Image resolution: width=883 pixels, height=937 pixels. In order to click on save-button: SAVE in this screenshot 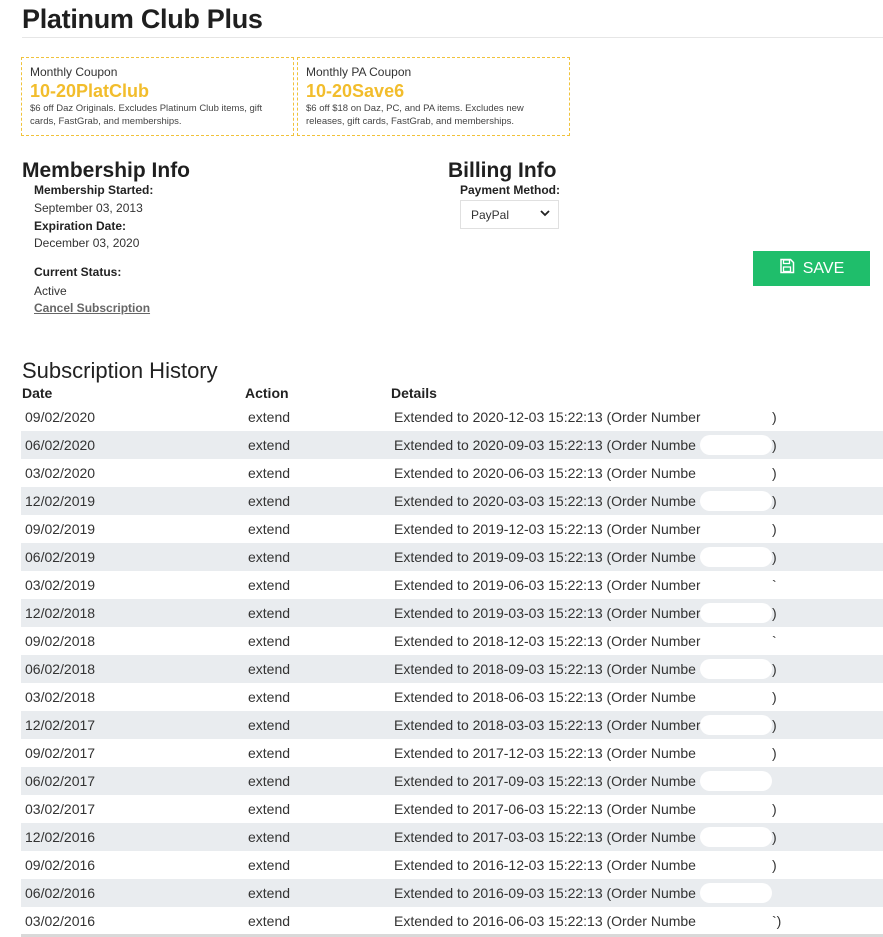, I will do `click(811, 268)`.